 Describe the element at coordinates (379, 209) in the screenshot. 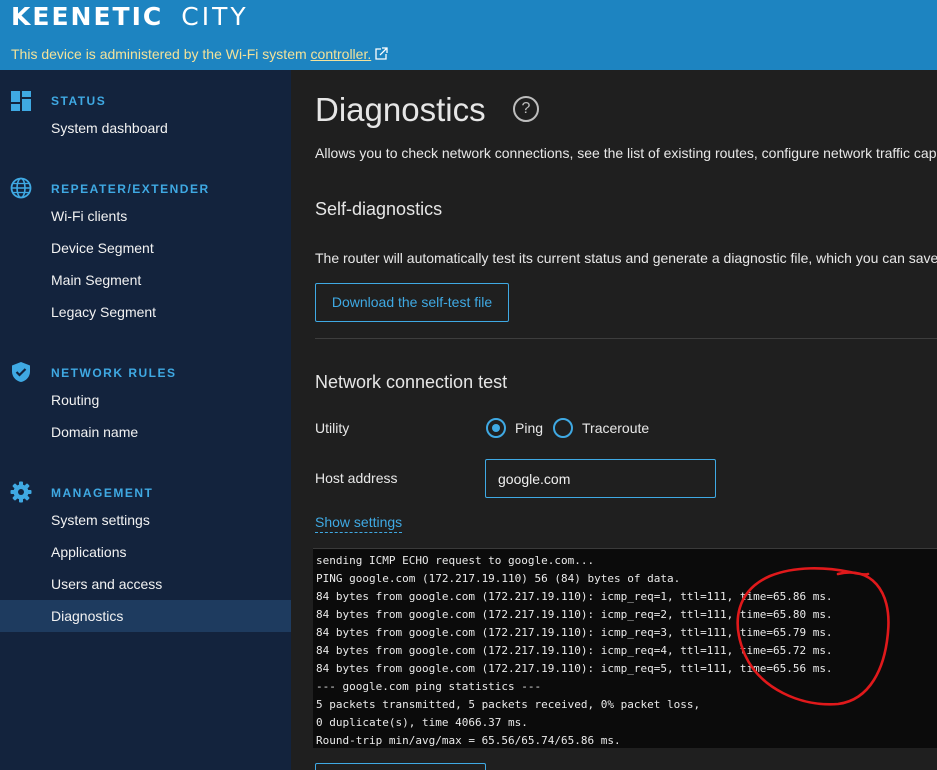

I see `self-diagnostics-title: Self-diagnostics` at that location.